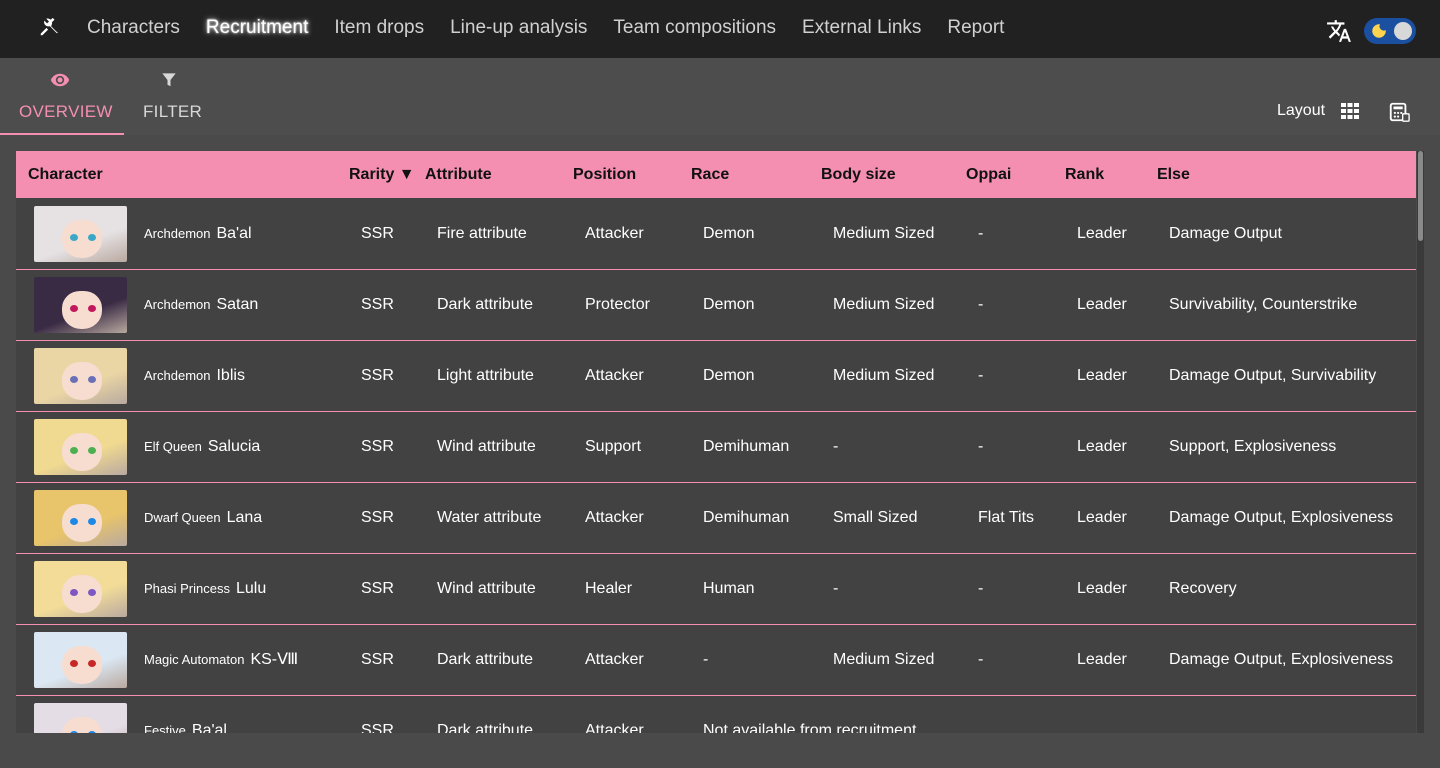 The width and height of the screenshot is (1440, 768). What do you see at coordinates (975, 28) in the screenshot?
I see `nav-report: Report` at bounding box center [975, 28].